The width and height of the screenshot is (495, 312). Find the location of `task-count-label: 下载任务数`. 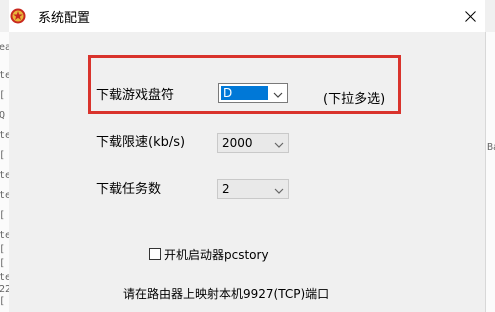

task-count-label: 下载任务数 is located at coordinates (129, 189).